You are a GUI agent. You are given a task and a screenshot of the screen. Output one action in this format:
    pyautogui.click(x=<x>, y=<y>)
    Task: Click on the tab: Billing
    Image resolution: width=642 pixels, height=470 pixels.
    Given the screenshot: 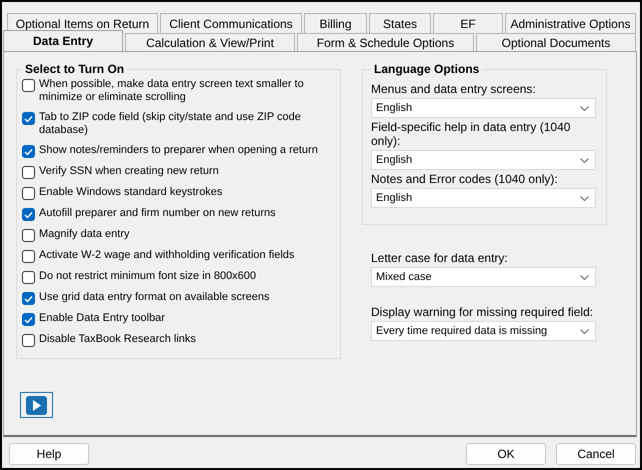 What is the action you would take?
    pyautogui.click(x=335, y=23)
    